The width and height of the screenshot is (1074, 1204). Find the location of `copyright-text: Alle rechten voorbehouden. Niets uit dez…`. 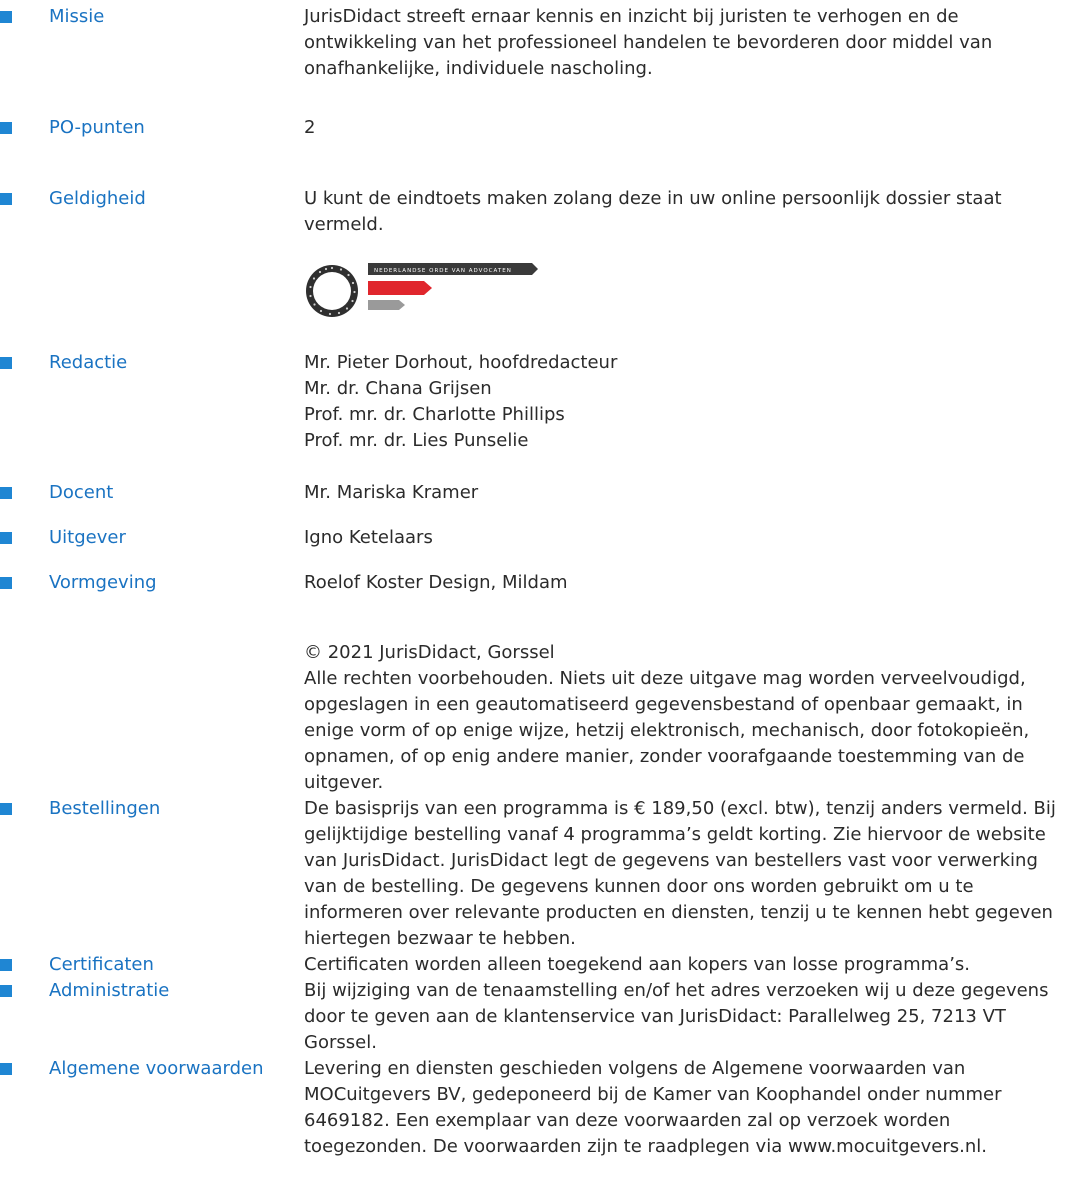

copyright-text: Alle rechten voorbehouden. Niets uit dez… is located at coordinates (667, 730).